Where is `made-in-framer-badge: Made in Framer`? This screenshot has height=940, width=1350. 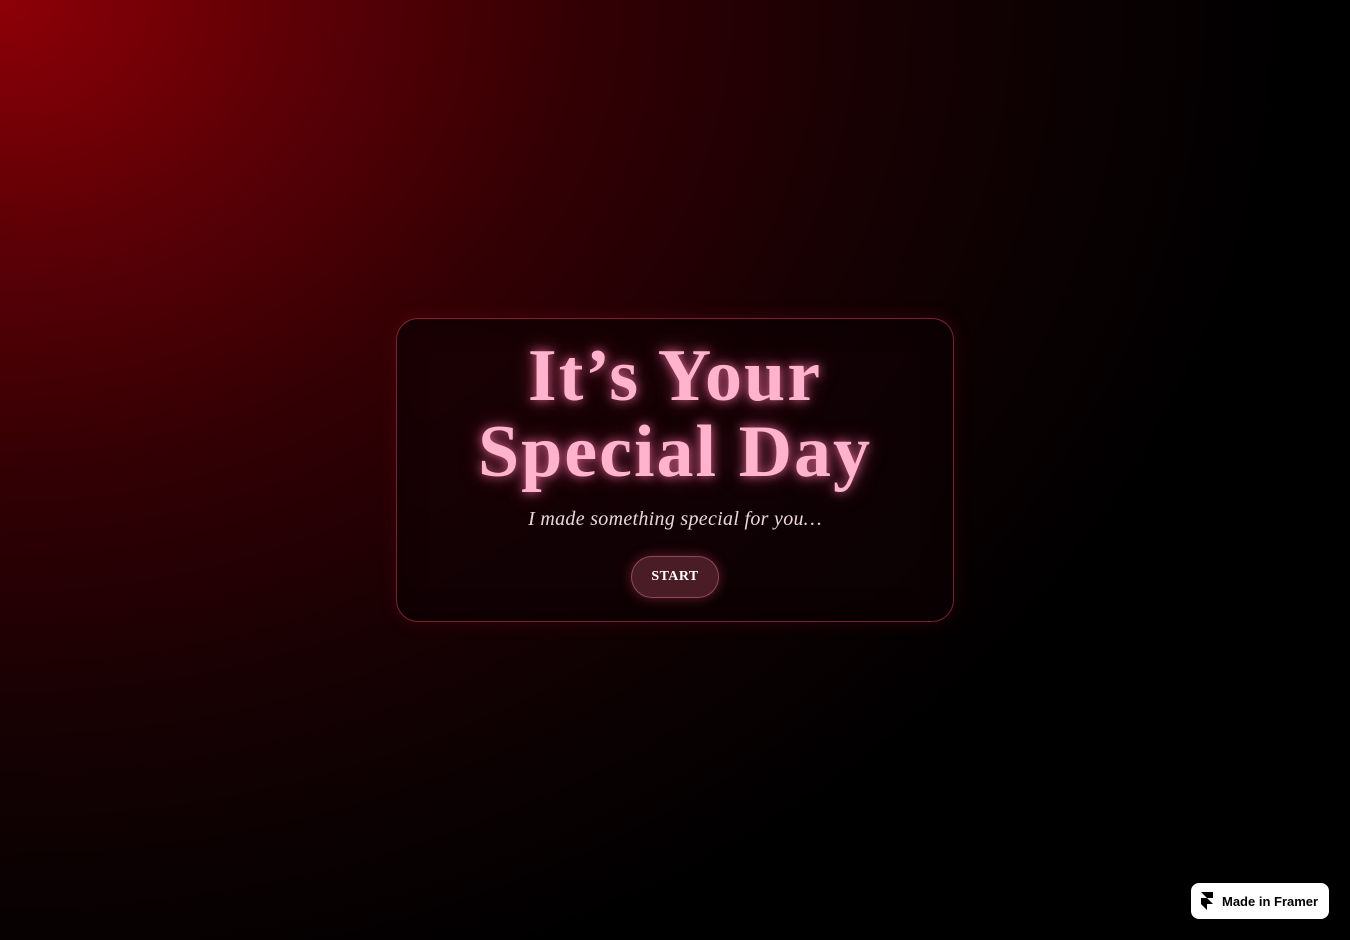
made-in-framer-badge: Made in Framer is located at coordinates (1260, 901).